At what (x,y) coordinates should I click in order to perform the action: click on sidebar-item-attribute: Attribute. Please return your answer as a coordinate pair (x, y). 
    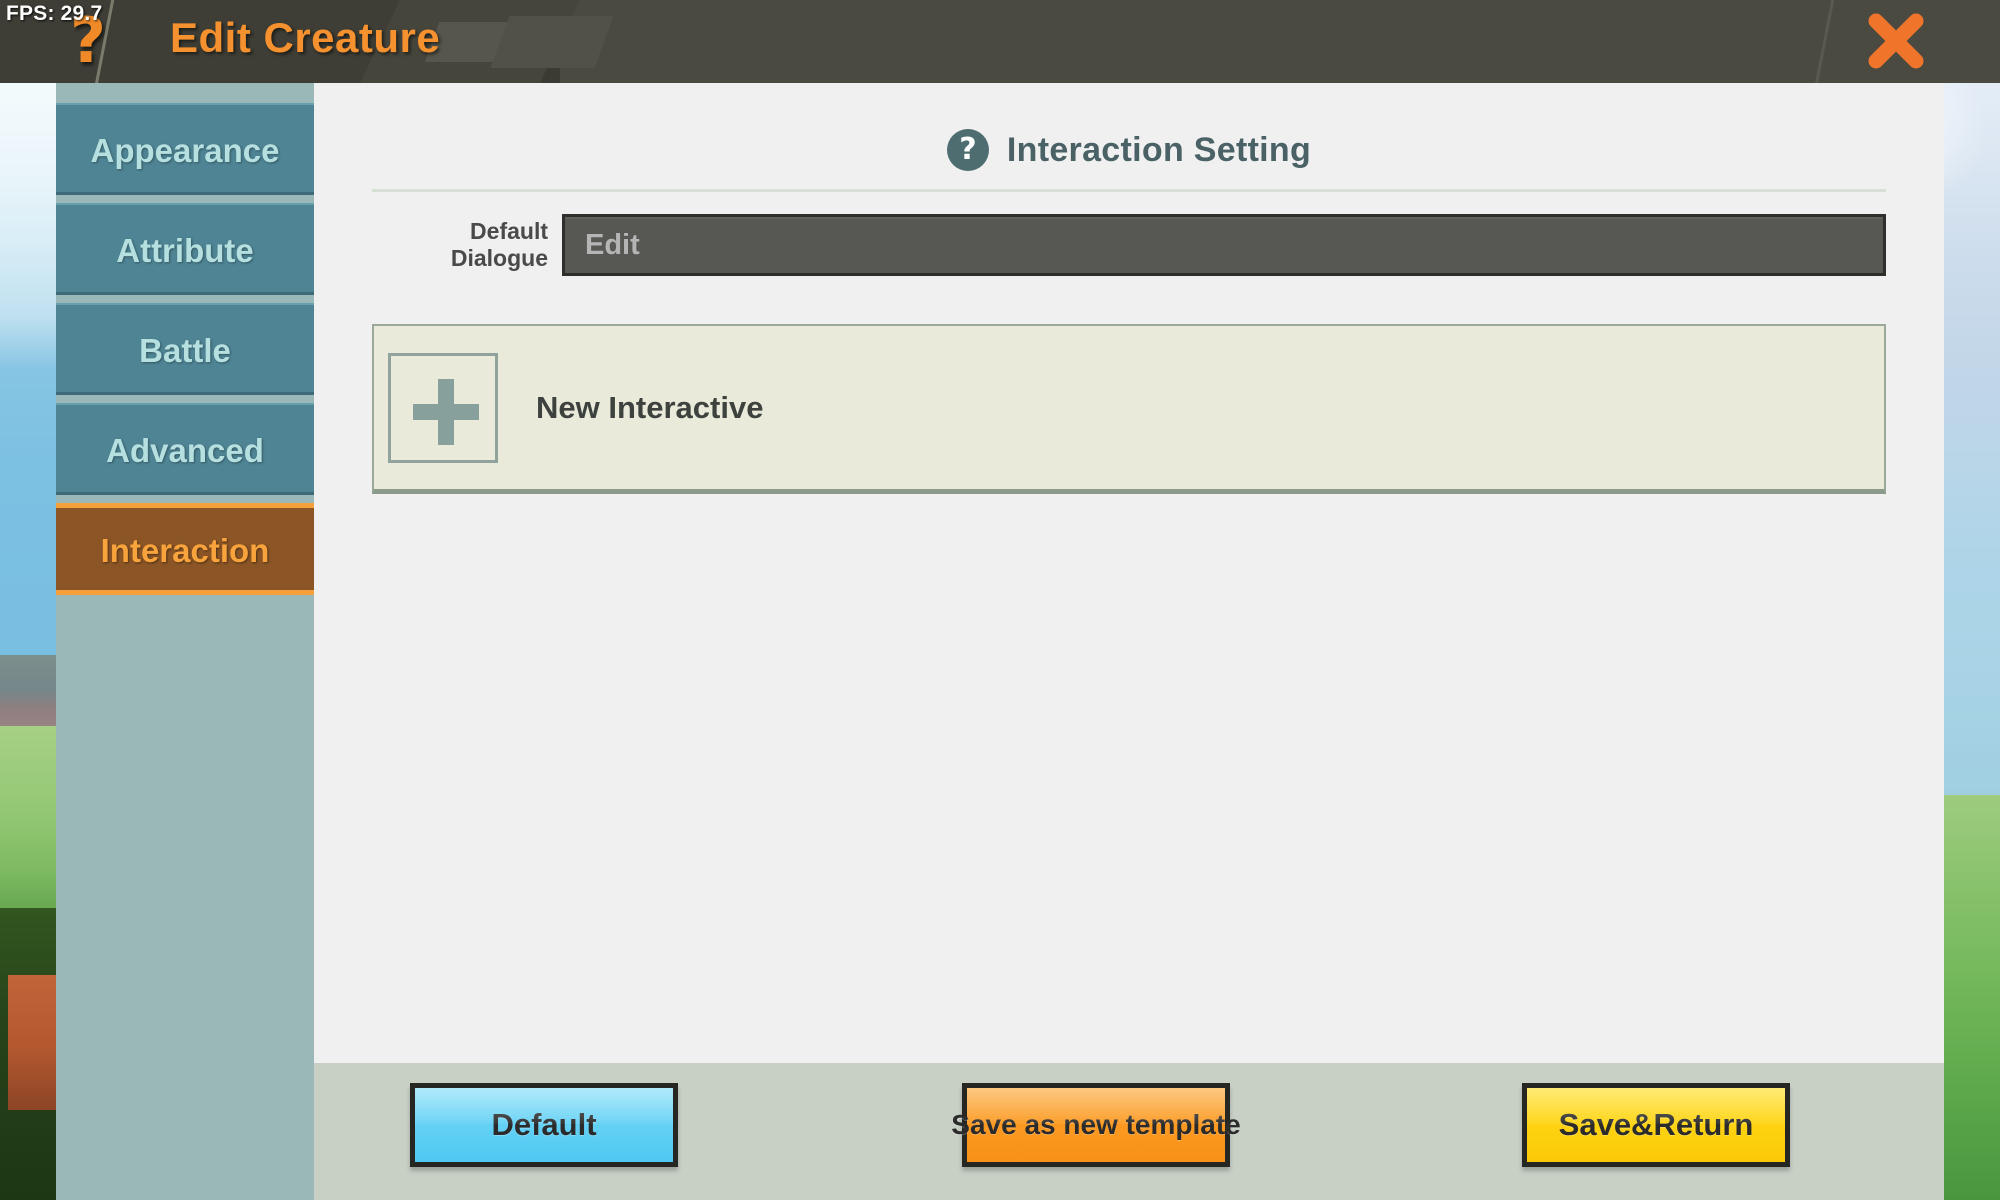
    Looking at the image, I should click on (185, 251).